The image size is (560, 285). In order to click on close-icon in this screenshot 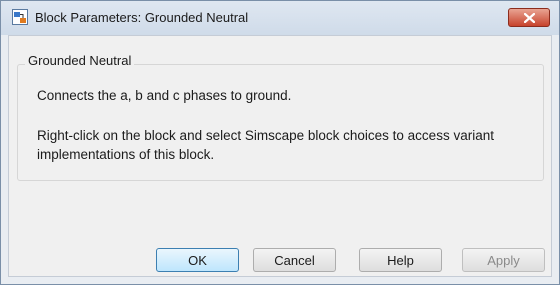, I will do `click(529, 18)`.